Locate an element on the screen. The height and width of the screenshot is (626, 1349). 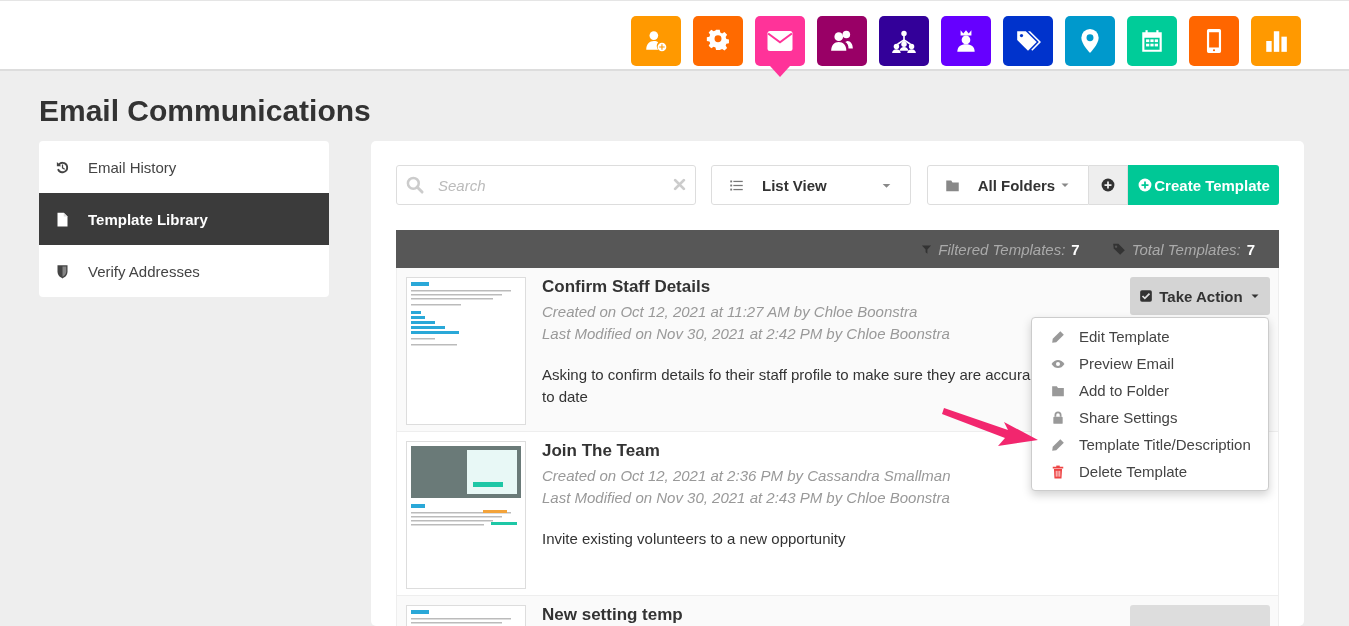
menu-item: Preview Email is located at coordinates (1150, 363).